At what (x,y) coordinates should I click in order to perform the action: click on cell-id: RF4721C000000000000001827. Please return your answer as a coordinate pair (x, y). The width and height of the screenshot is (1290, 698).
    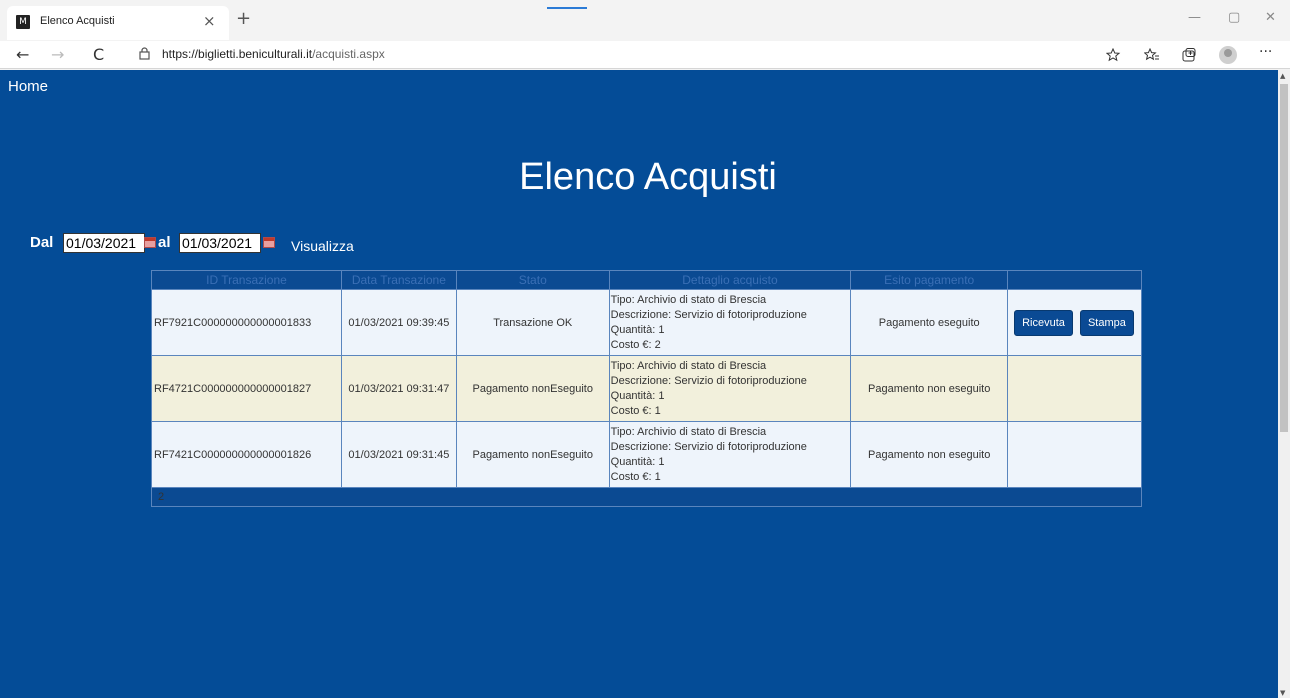
    Looking at the image, I should click on (246, 388).